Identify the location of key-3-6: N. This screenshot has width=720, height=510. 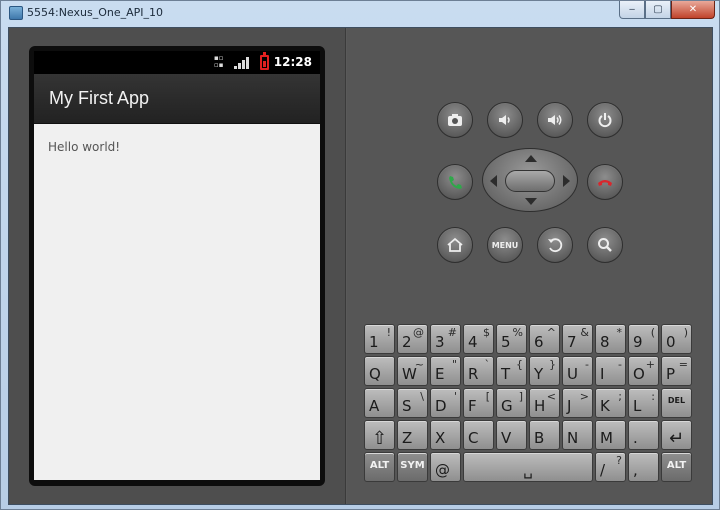
(577, 435).